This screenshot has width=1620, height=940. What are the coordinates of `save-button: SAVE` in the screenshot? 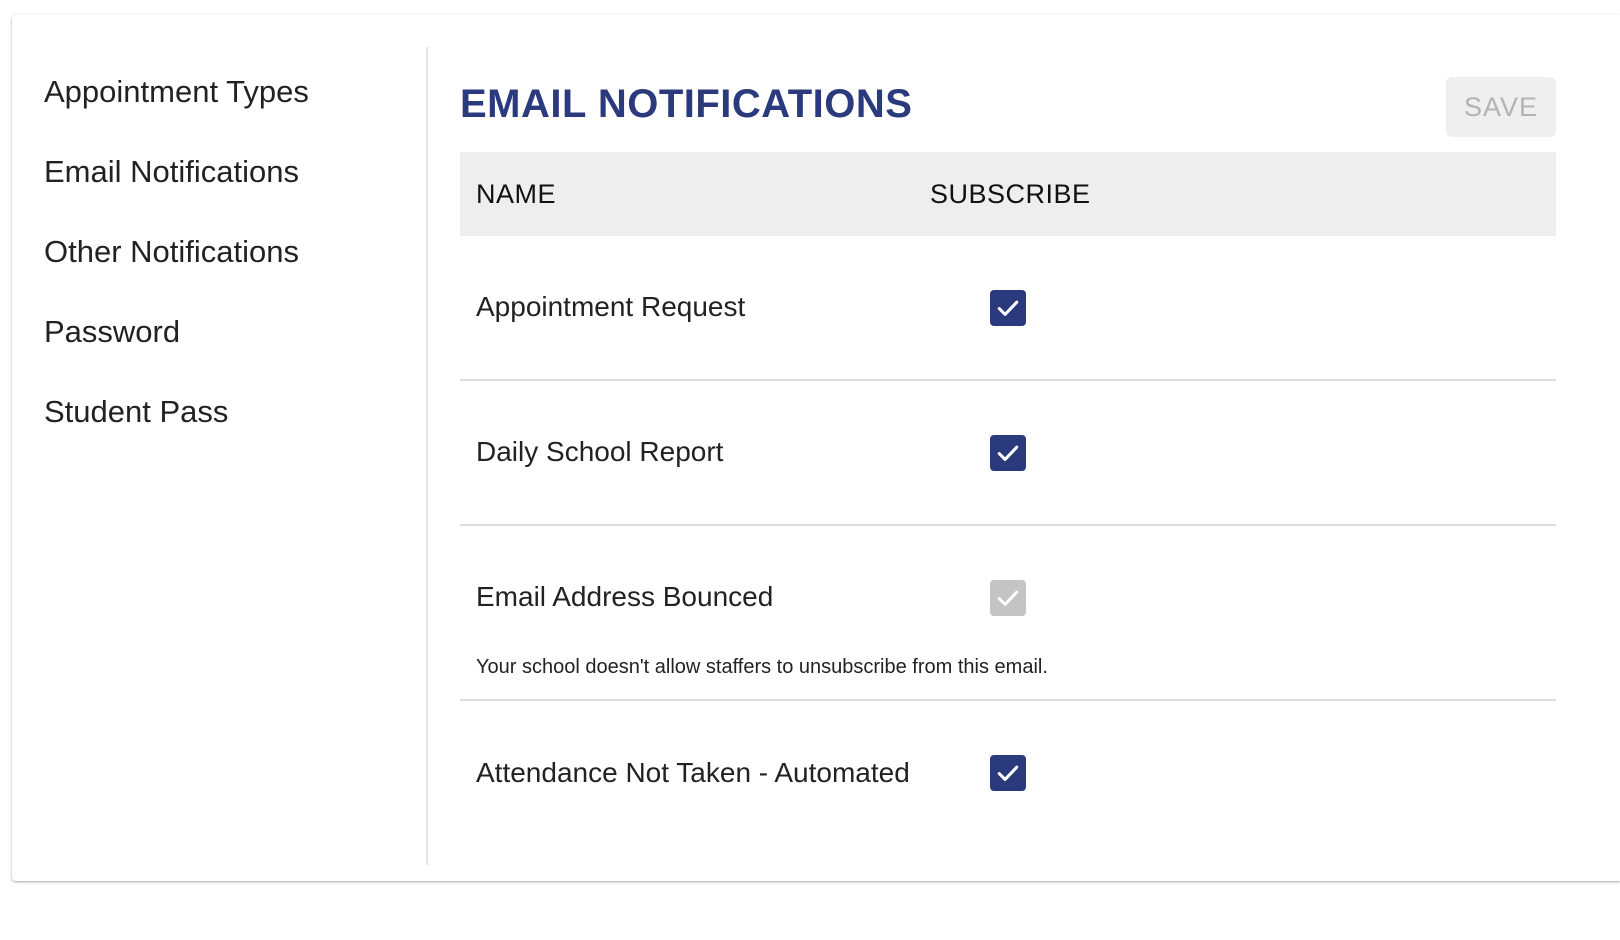 It's located at (1501, 107).